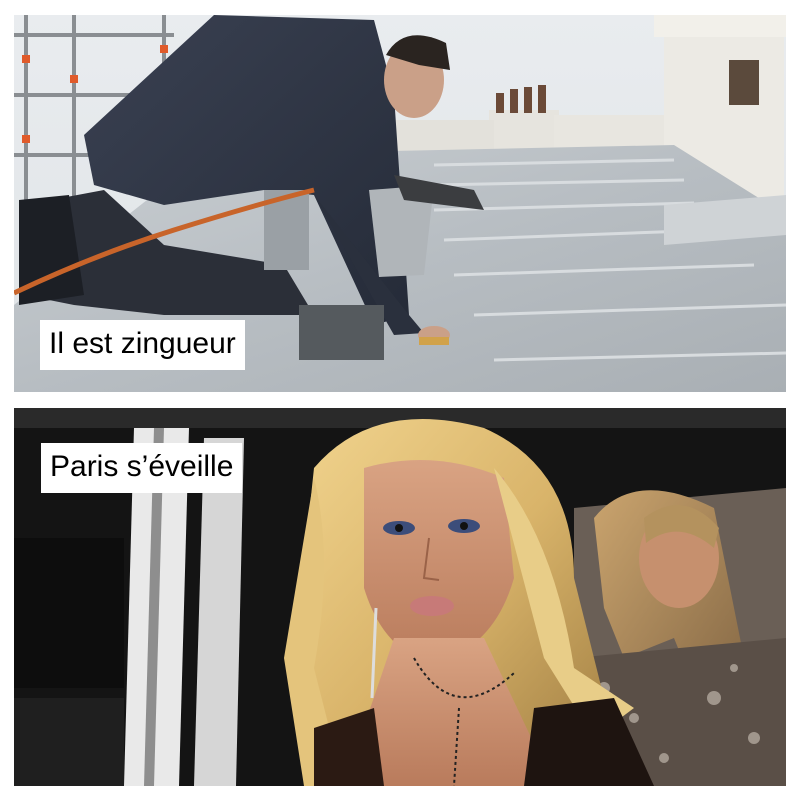 The width and height of the screenshot is (800, 800). What do you see at coordinates (142, 468) in the screenshot?
I see `caption-bottom: Paris s’éveille` at bounding box center [142, 468].